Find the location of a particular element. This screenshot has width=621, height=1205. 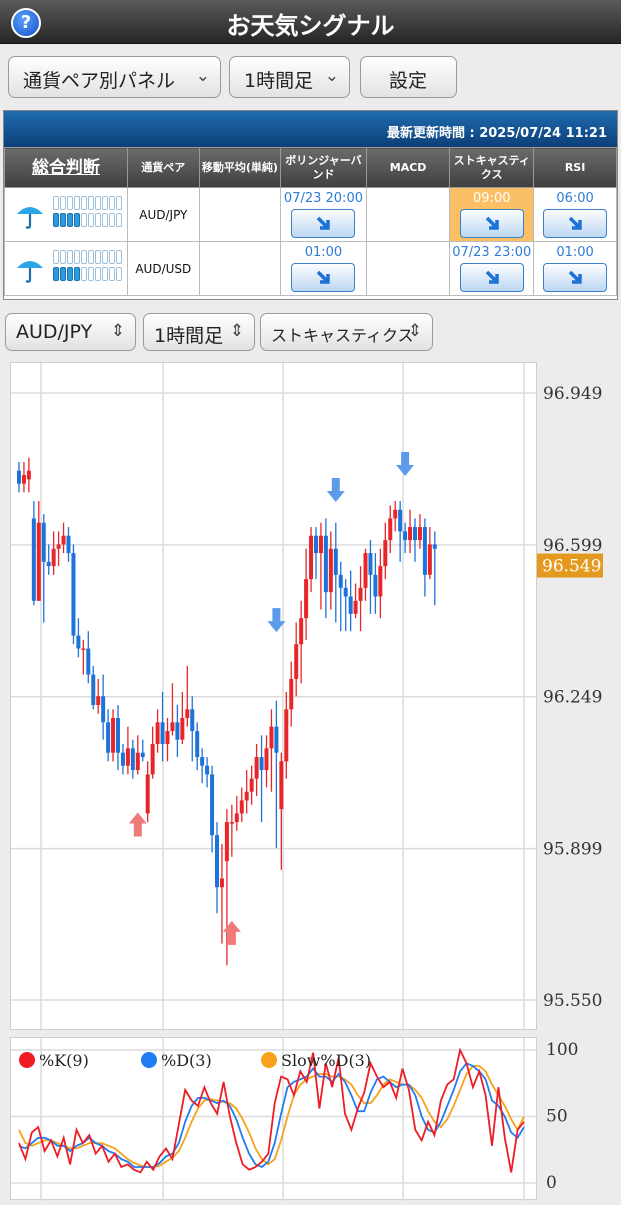

overall-cell is located at coordinates (66, 268).